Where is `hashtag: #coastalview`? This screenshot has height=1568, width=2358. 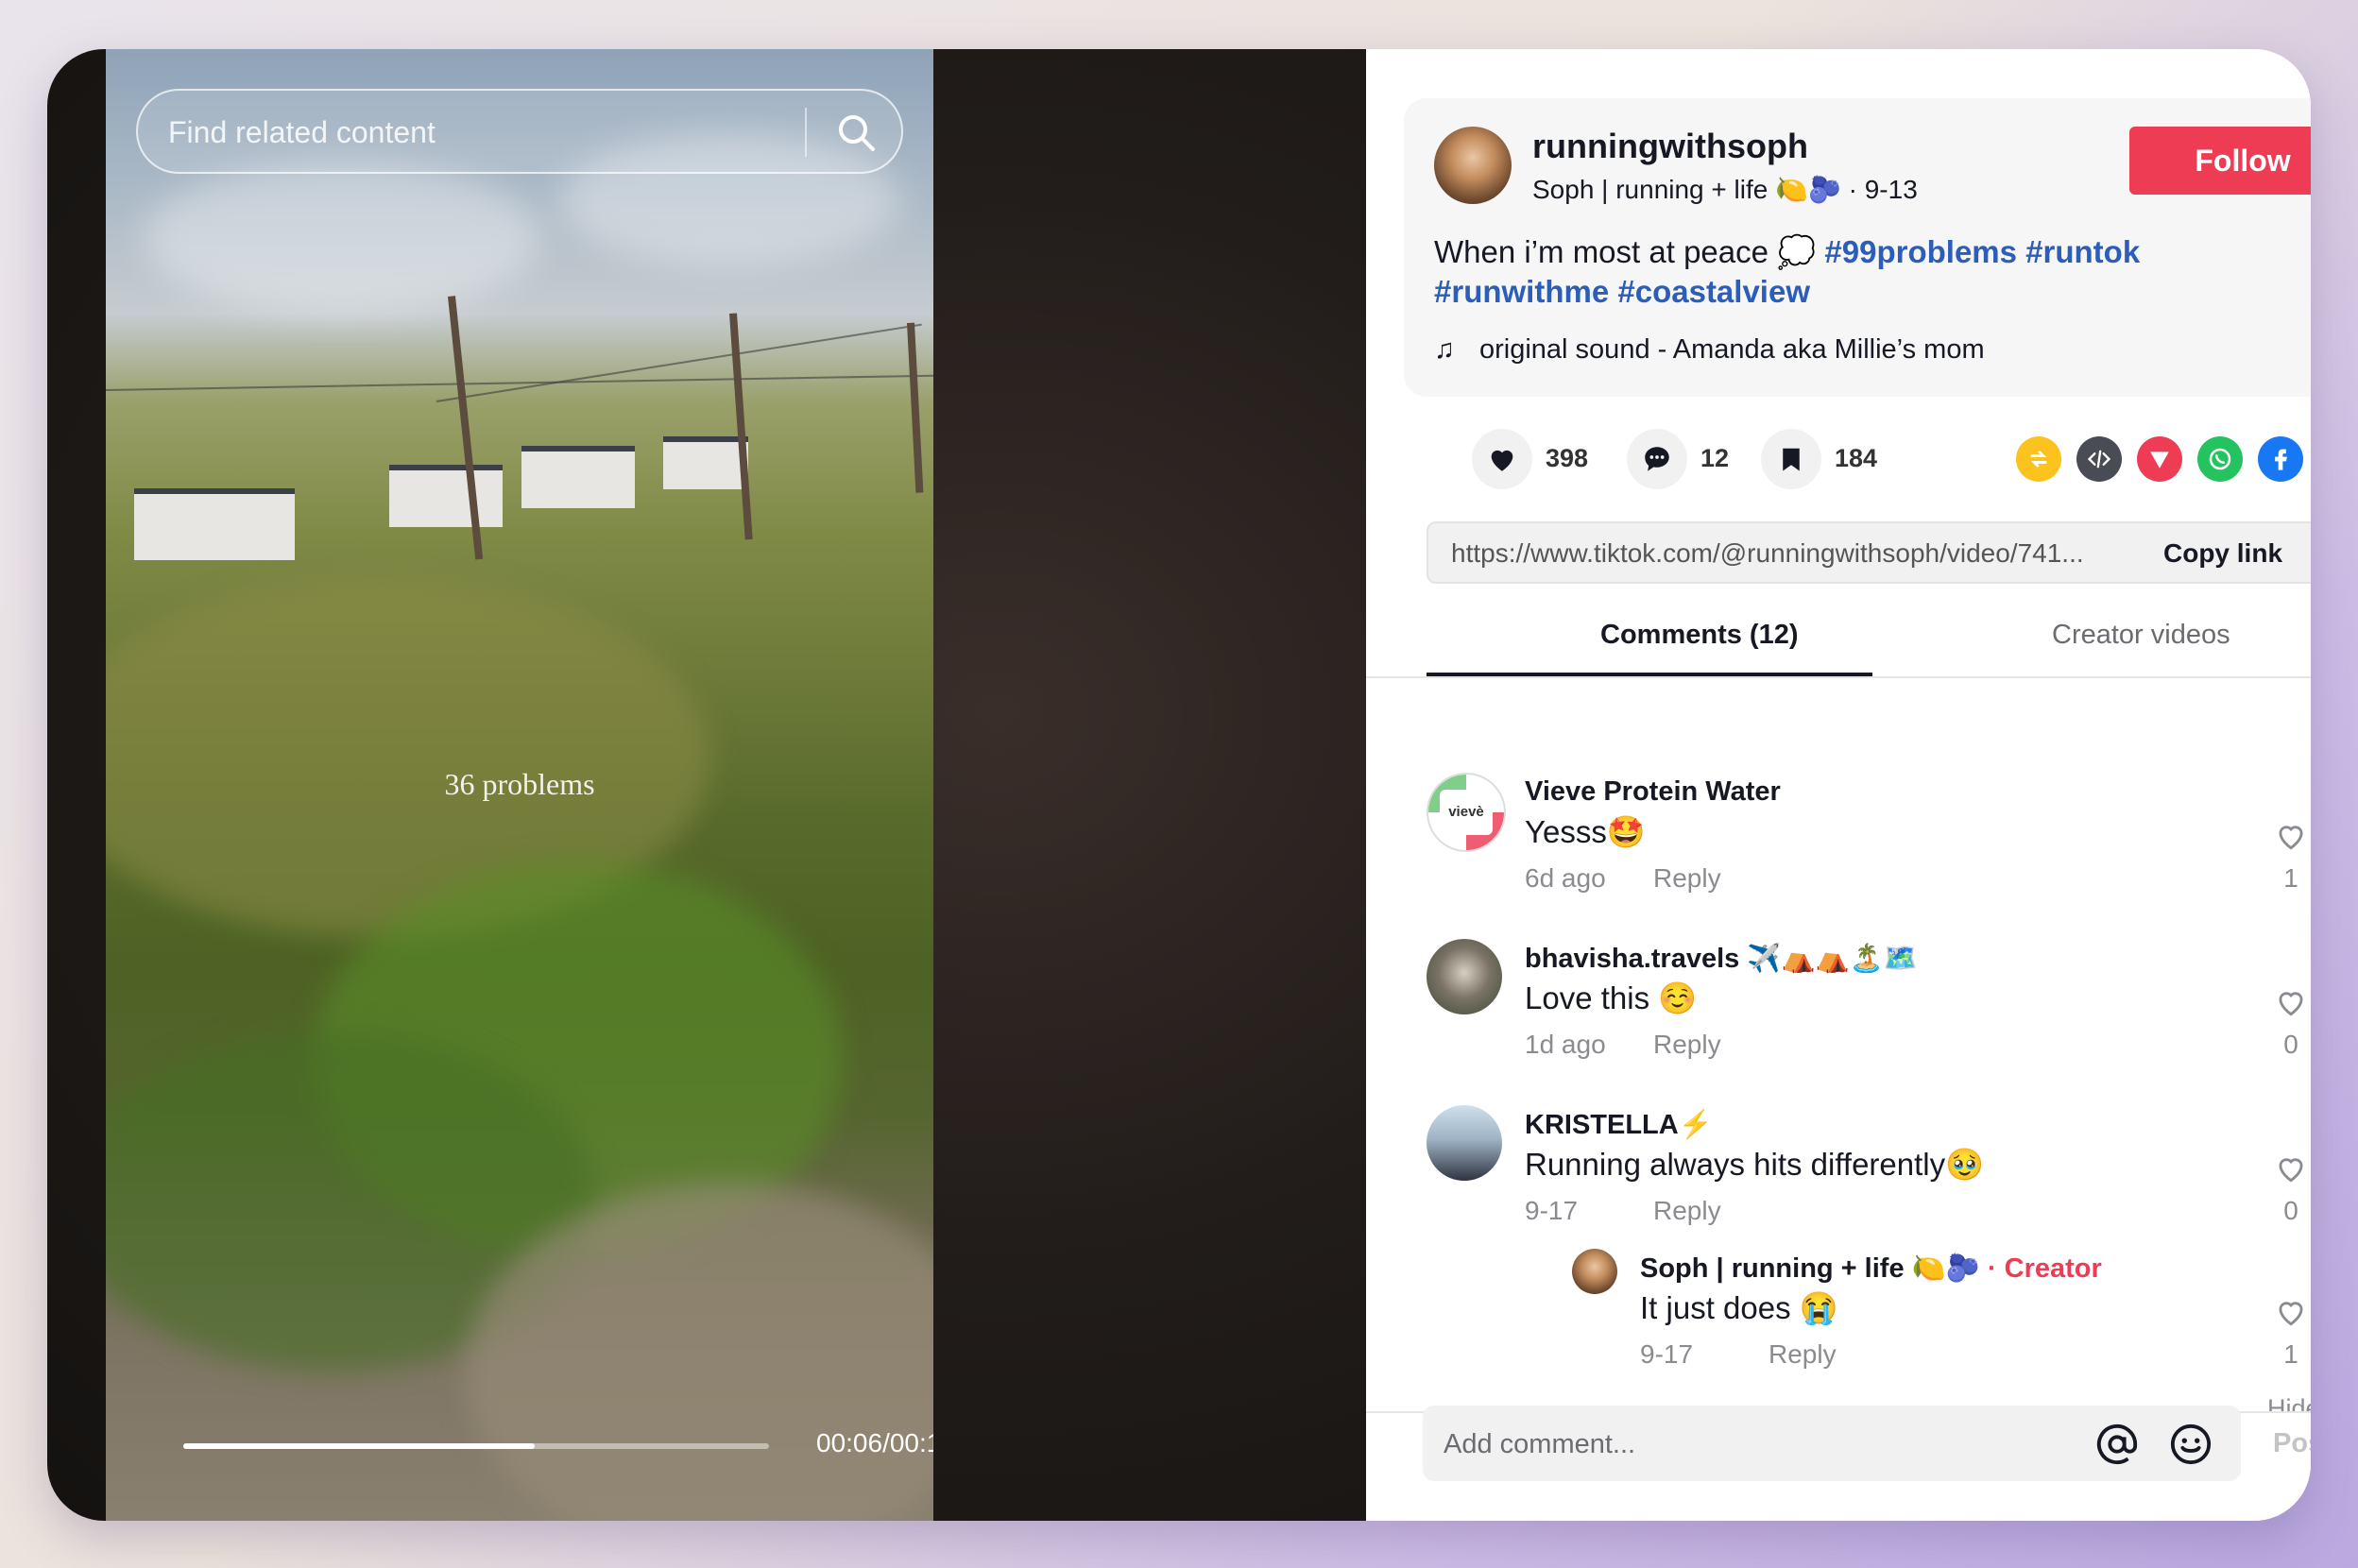
hashtag: #coastalview is located at coordinates (1713, 291).